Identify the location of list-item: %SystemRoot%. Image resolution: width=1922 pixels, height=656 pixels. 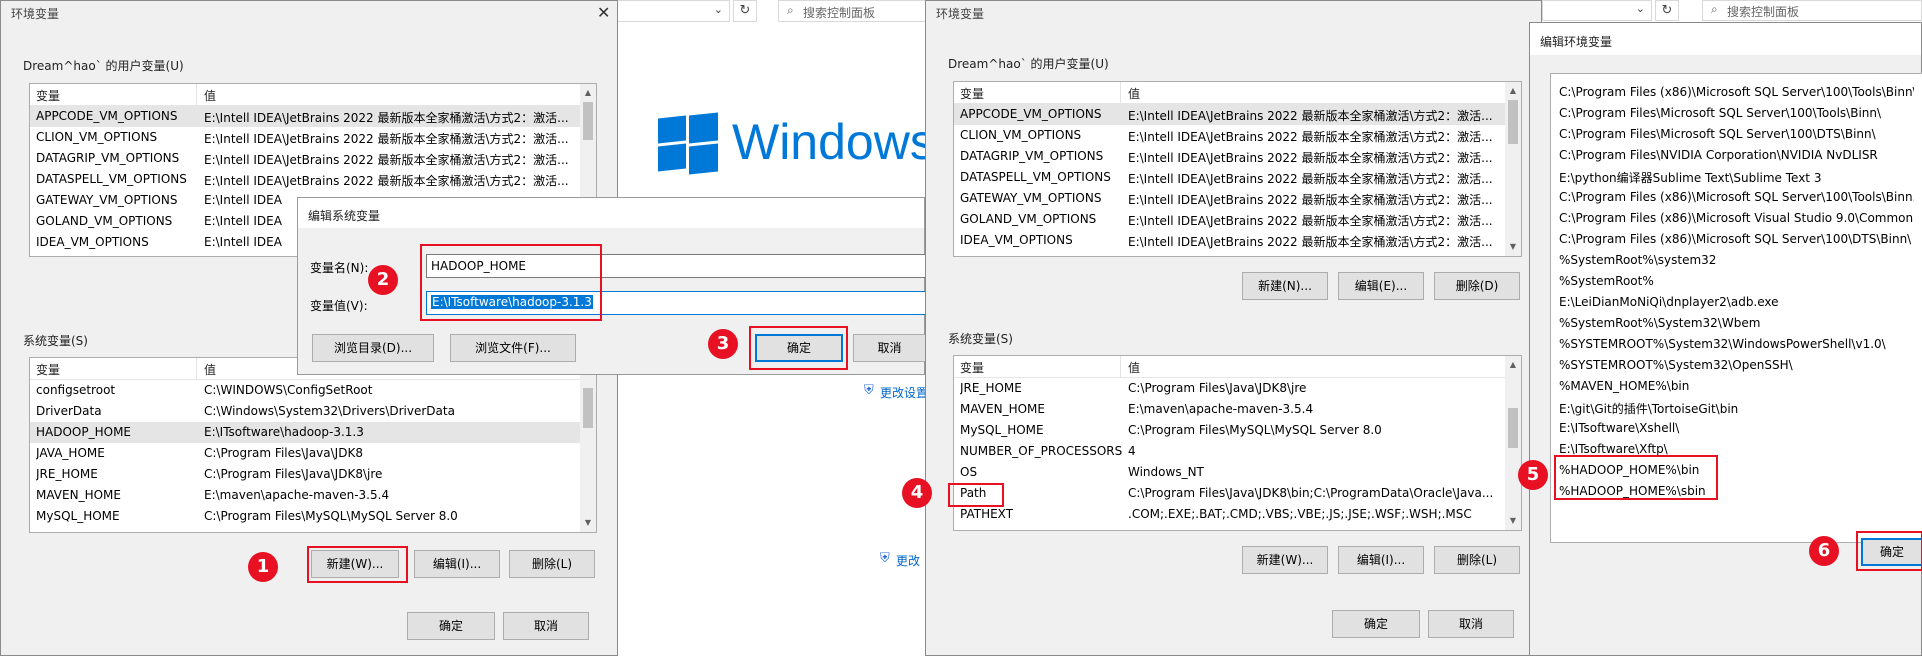
(1736, 281).